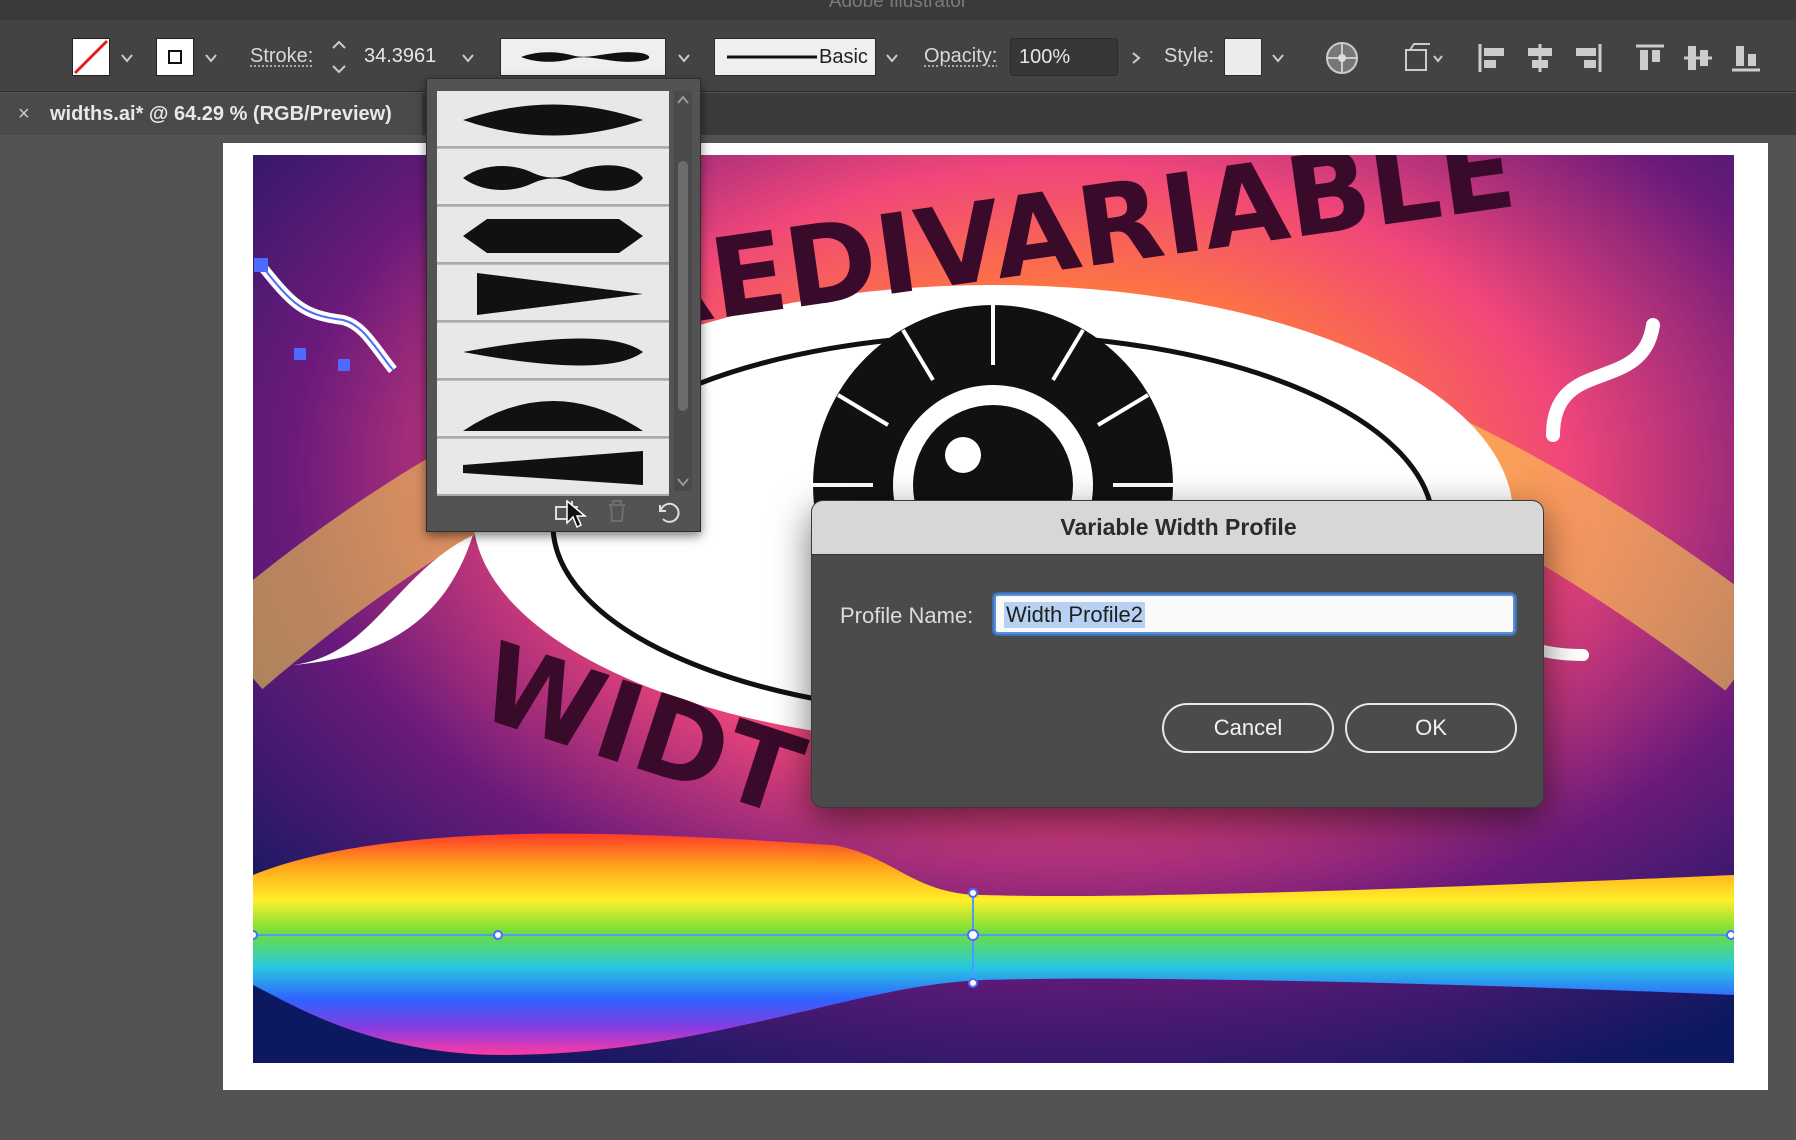 This screenshot has height=1140, width=1796. I want to click on align-right-icon, so click(1588, 58).